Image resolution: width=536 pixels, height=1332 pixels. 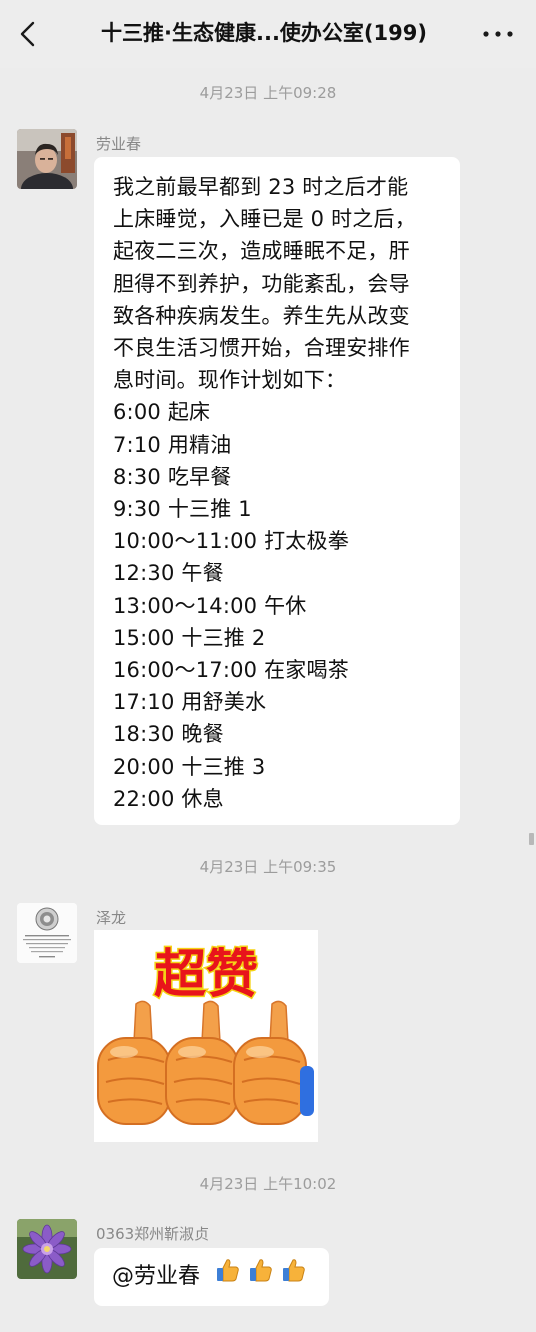 I want to click on avatar-laoyechun, so click(x=47, y=159).